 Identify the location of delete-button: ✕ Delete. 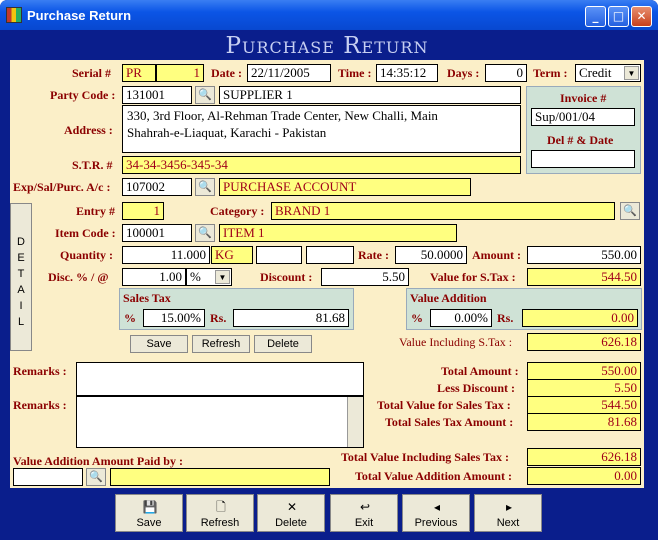
(291, 513).